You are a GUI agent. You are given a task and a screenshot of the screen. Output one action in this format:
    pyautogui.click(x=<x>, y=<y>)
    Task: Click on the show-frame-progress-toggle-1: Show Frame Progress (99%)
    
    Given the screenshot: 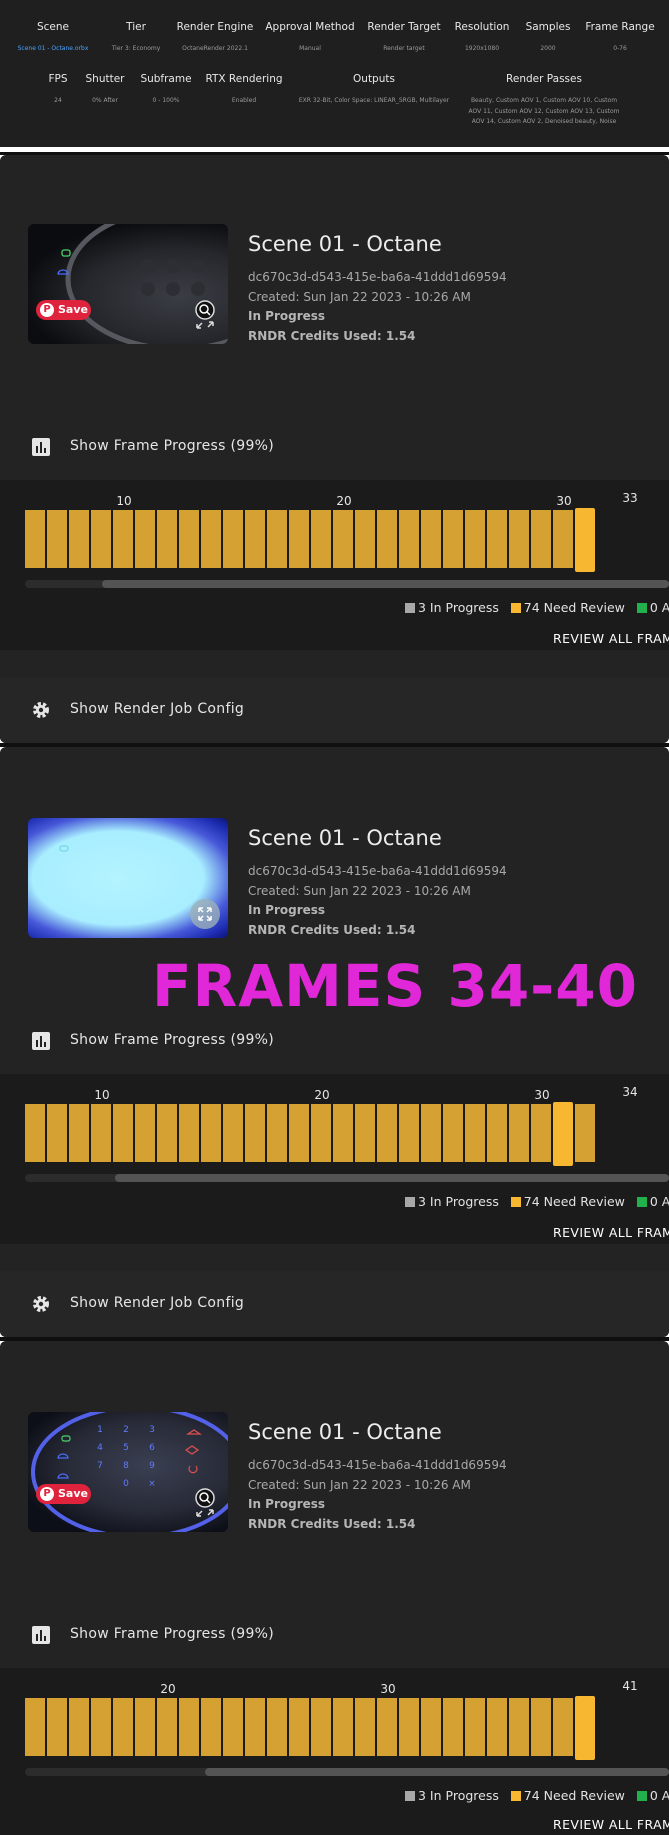 What is the action you would take?
    pyautogui.click(x=172, y=446)
    